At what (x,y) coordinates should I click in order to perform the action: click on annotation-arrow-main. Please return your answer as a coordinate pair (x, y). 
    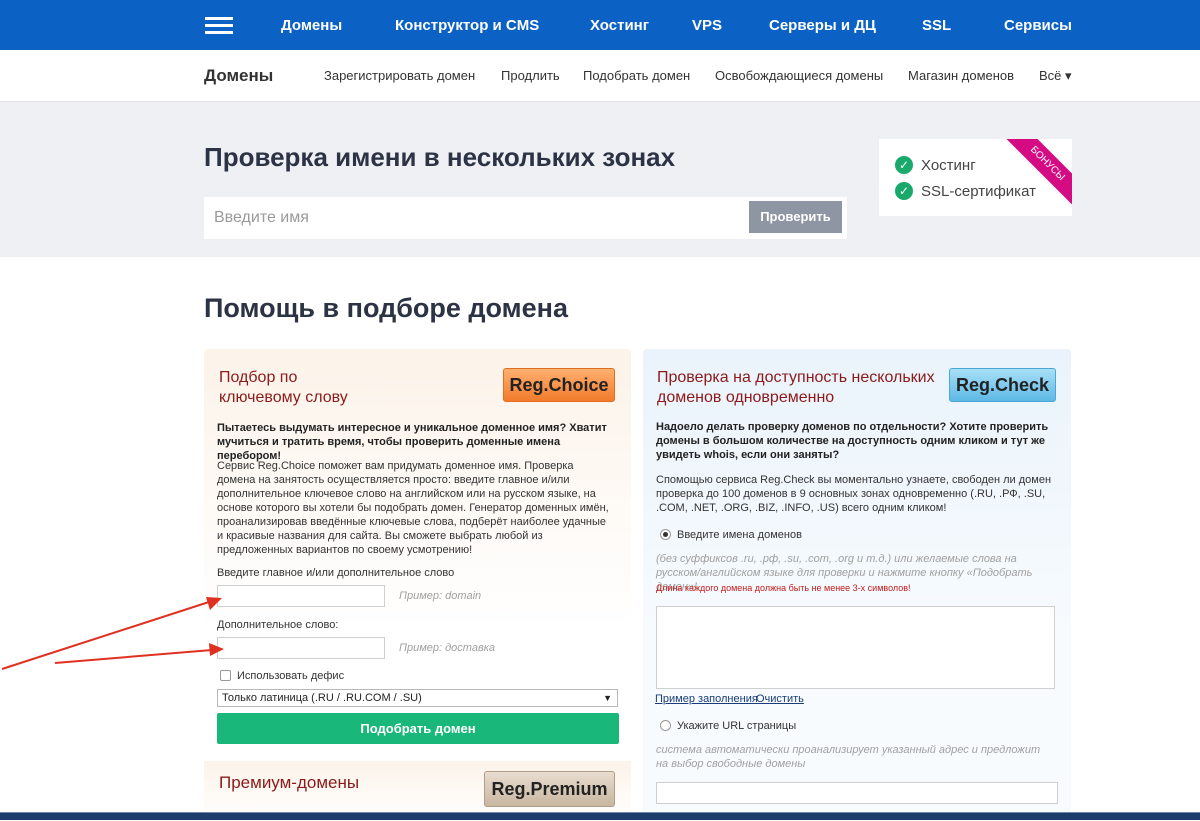
    Looking at the image, I should click on (111, 633).